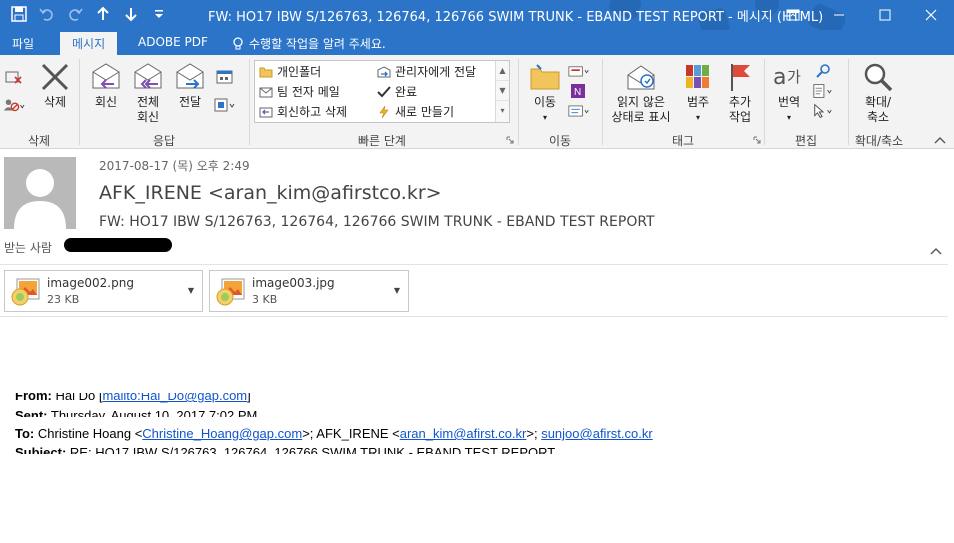 This screenshot has height=543, width=954. What do you see at coordinates (41, 452) in the screenshot?
I see `subject-field-label: Subject:` at bounding box center [41, 452].